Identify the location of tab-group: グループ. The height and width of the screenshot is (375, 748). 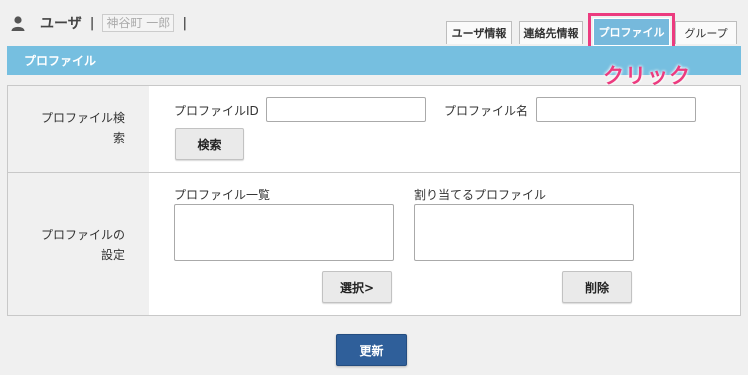
(706, 32).